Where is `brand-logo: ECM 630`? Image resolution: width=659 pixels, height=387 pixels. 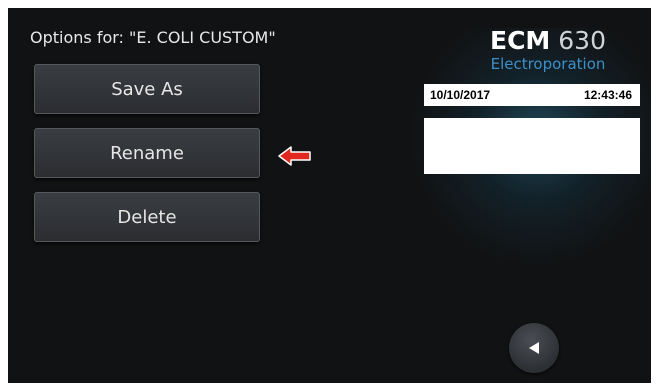
brand-logo: ECM 630 is located at coordinates (548, 40).